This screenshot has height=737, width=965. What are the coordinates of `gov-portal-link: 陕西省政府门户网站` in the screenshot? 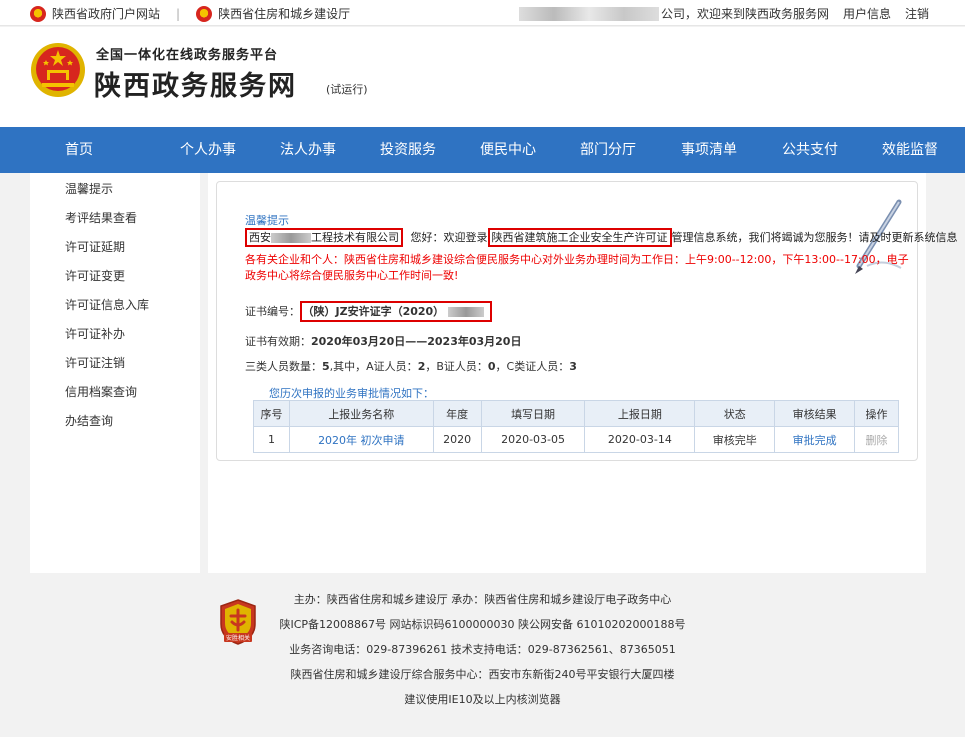 It's located at (106, 13).